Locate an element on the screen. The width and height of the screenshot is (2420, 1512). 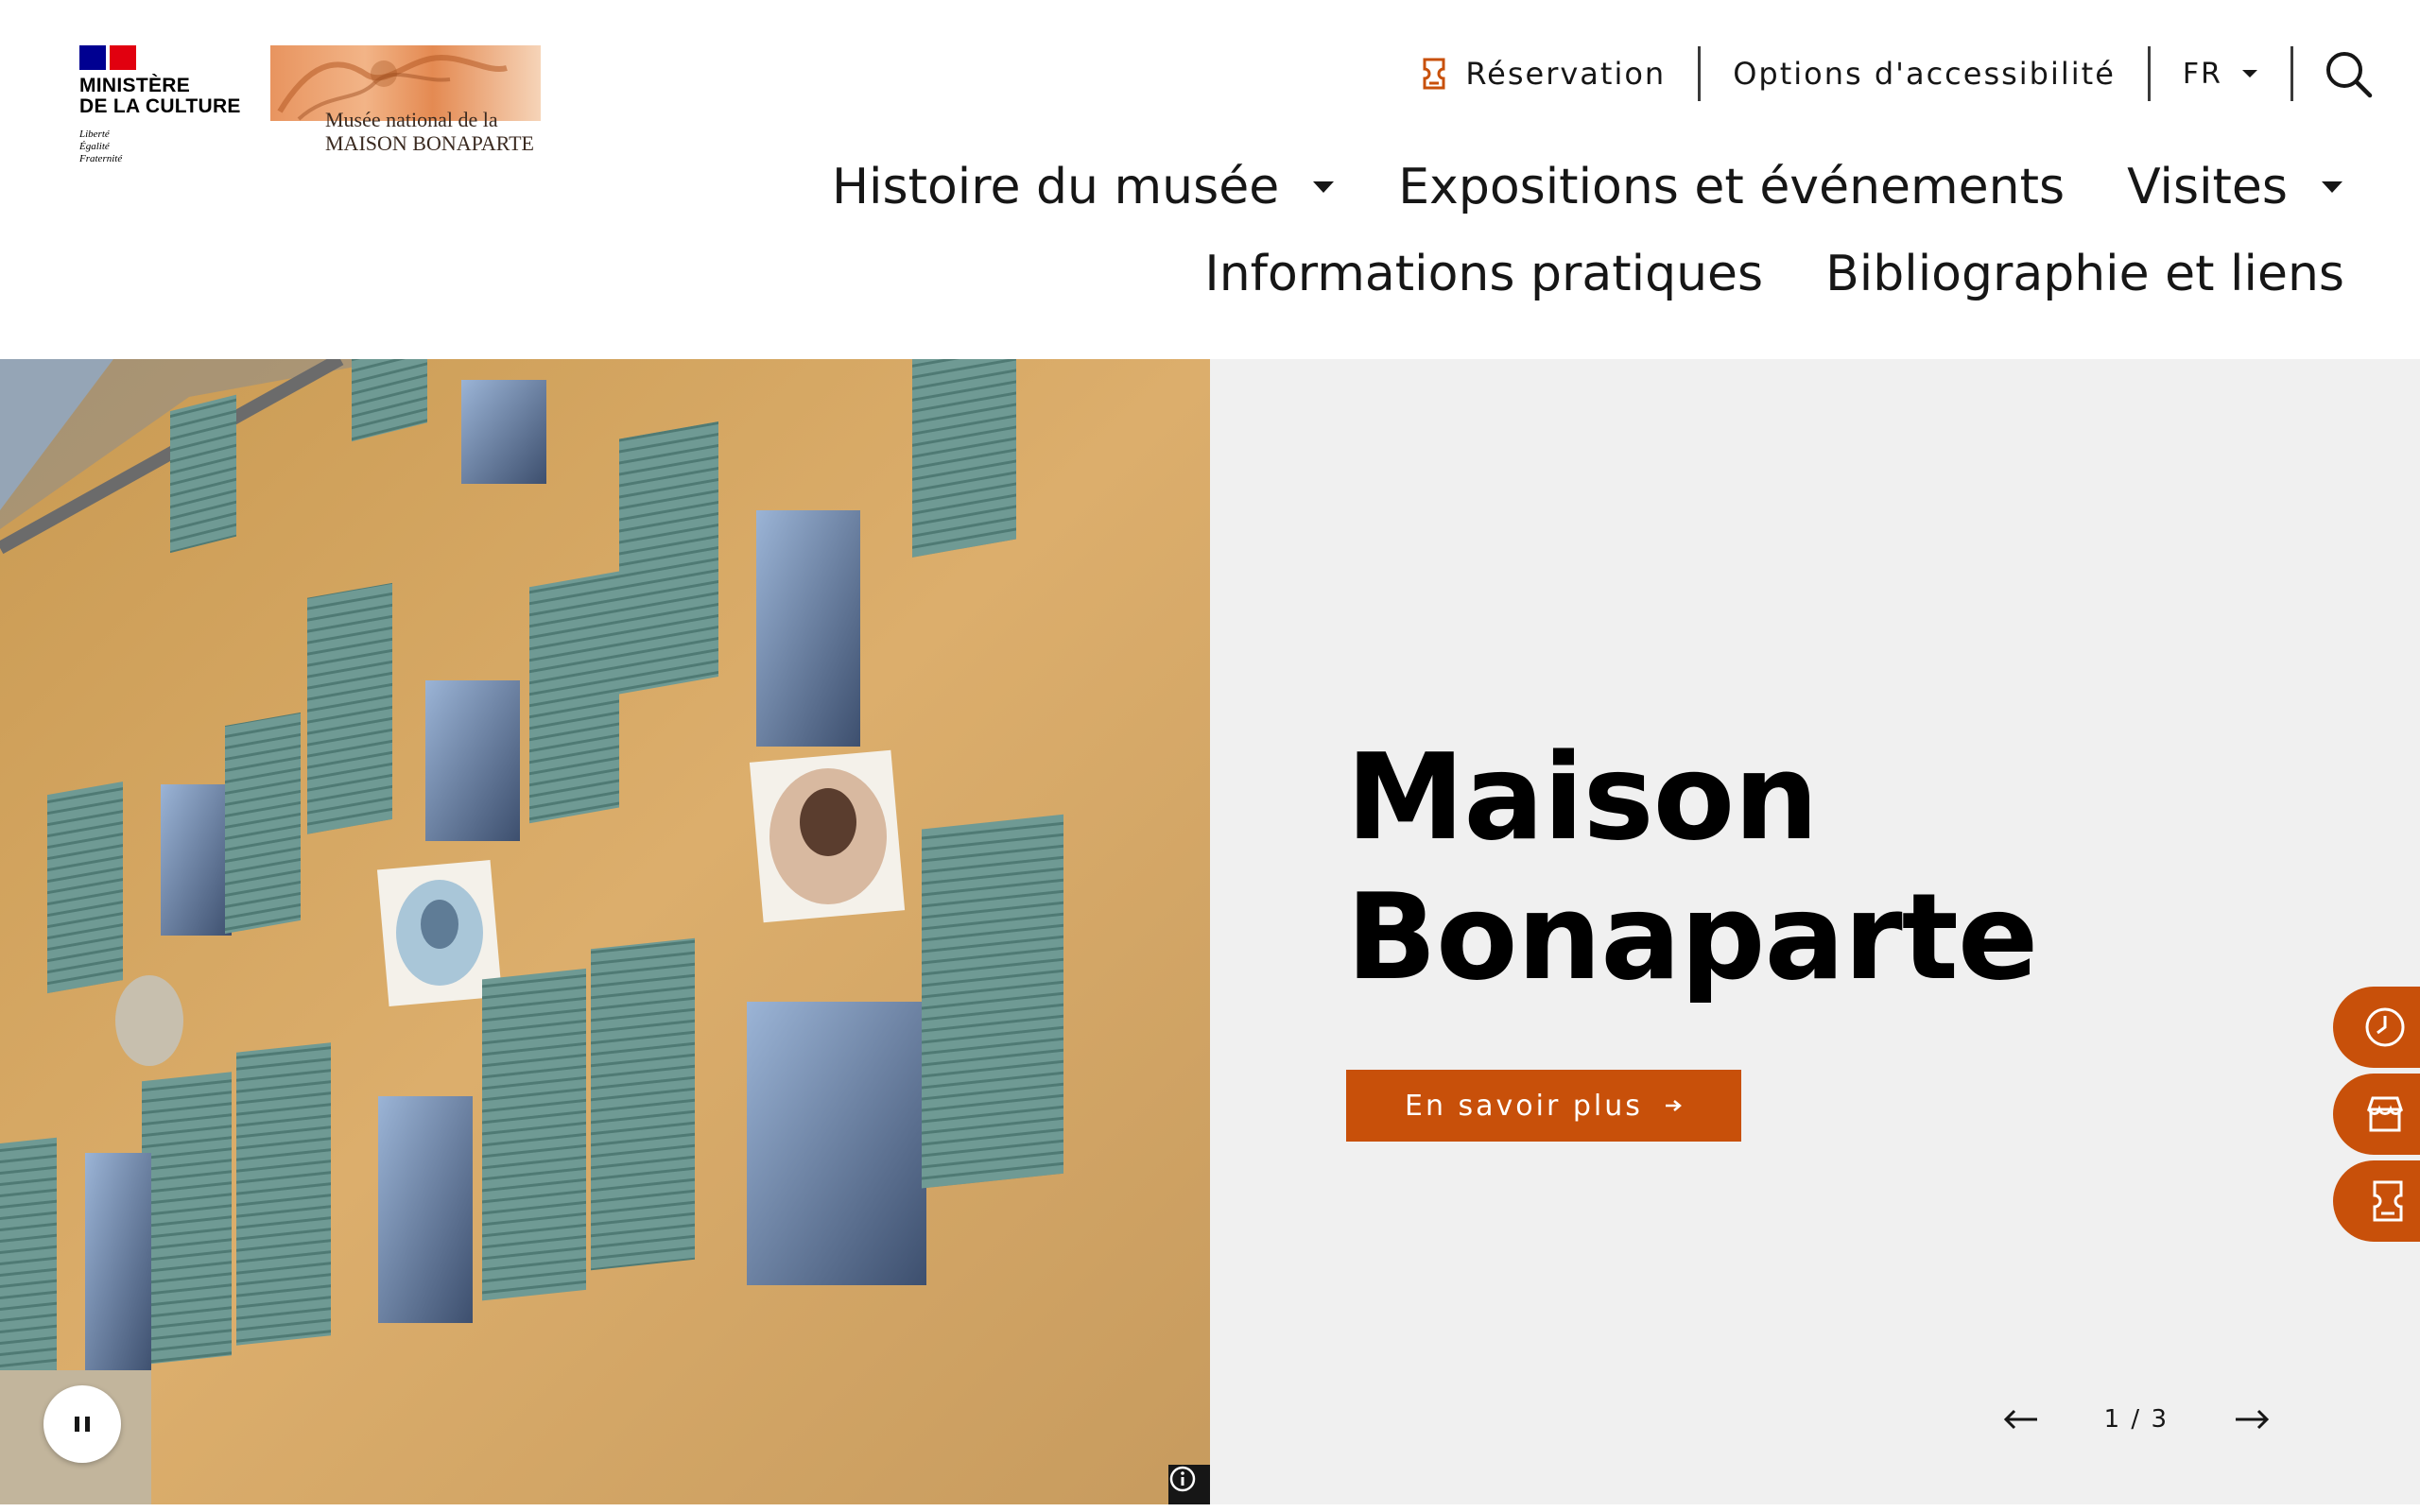
language-value: FR is located at coordinates (2202, 74).